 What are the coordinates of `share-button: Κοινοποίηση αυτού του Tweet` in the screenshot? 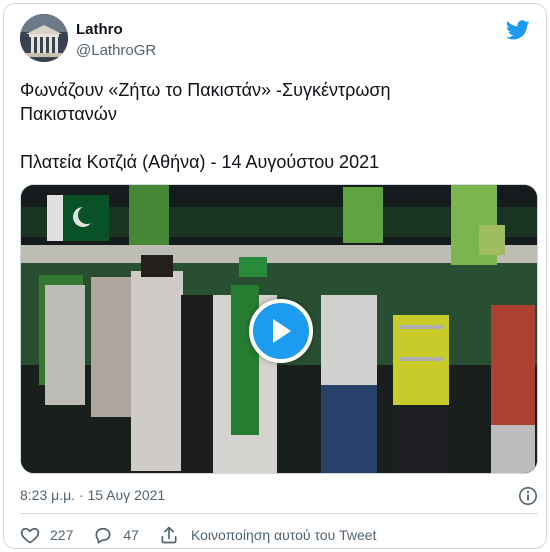 It's located at (268, 535).